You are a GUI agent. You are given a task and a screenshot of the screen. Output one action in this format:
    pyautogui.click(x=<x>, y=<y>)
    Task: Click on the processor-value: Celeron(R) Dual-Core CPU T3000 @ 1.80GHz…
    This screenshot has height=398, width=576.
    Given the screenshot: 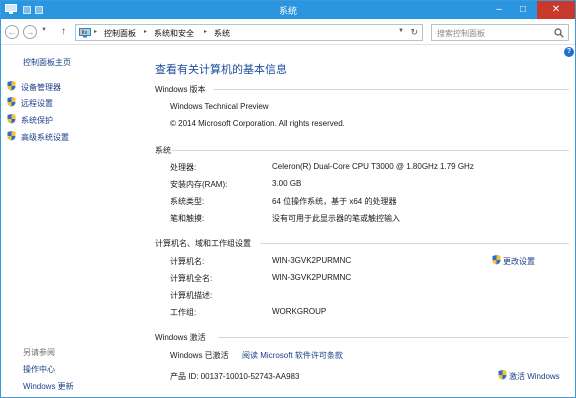 What is the action you would take?
    pyautogui.click(x=373, y=166)
    